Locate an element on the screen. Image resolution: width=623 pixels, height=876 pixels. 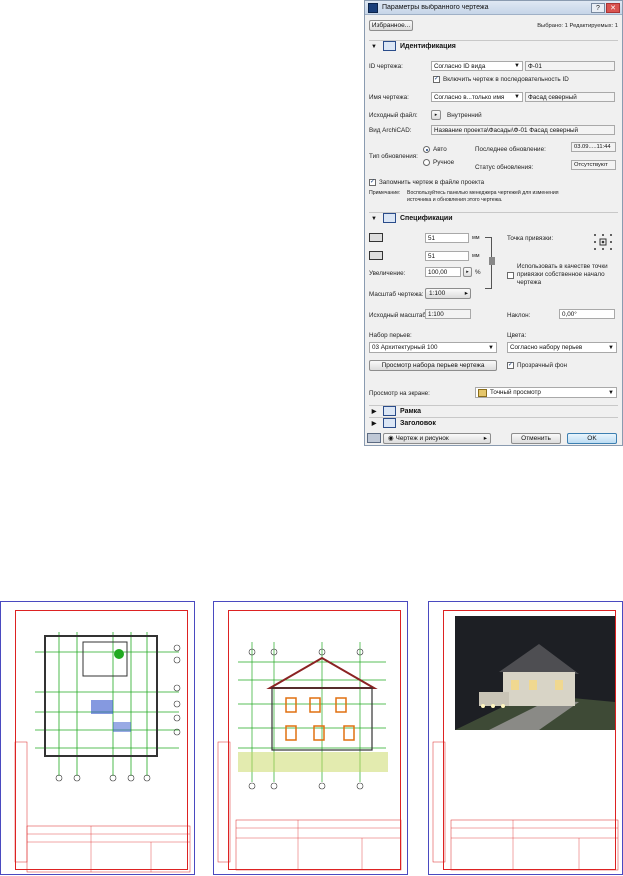
last-update-field: 03.09.....11:44 is located at coordinates (593, 147).